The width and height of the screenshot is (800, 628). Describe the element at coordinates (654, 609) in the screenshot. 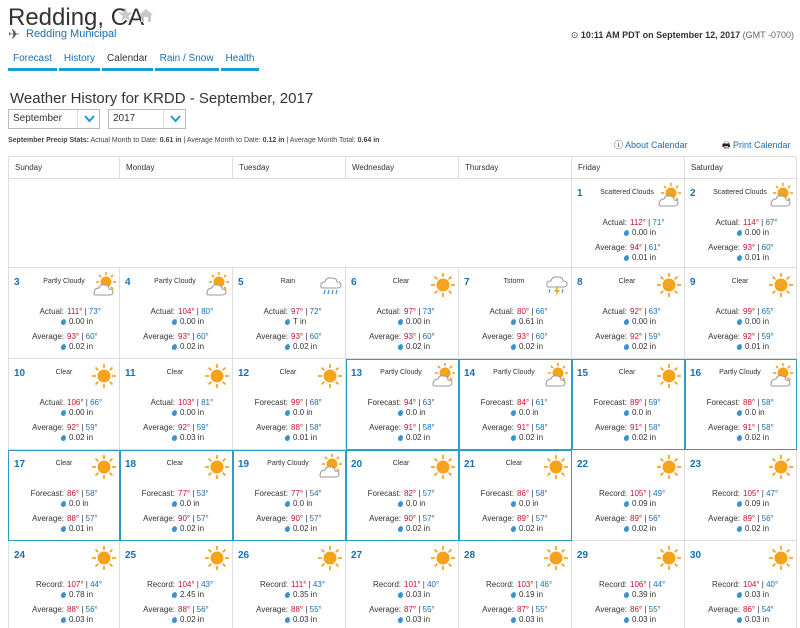

I see `avg-low-temp: 55°` at that location.